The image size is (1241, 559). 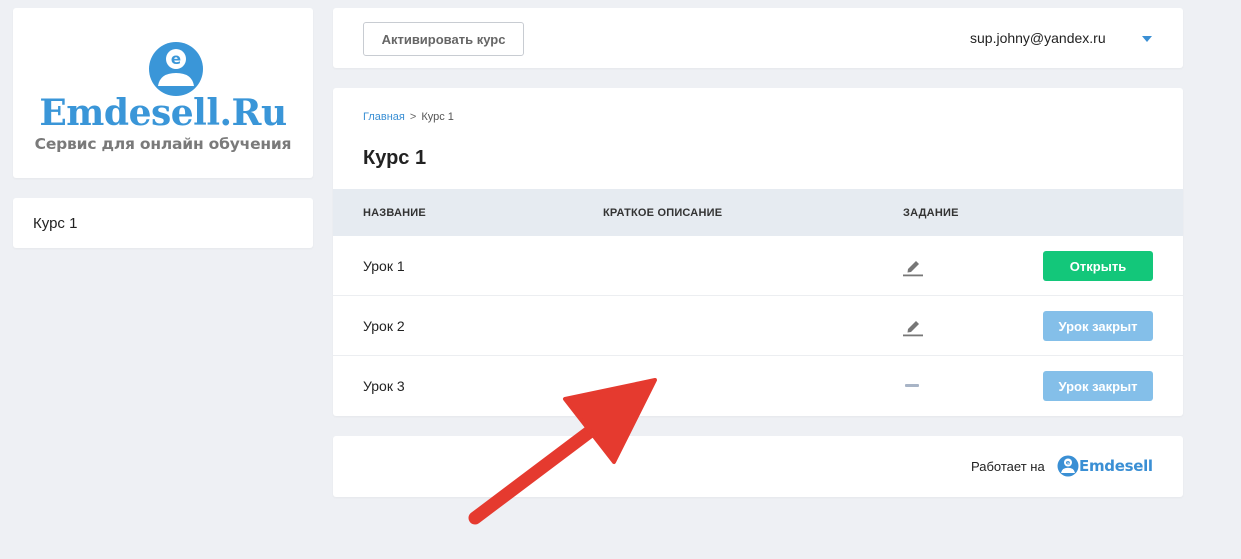 I want to click on logo-card: e Emdesell.Ru Сервис для онлайн обучения, so click(x=163, y=93).